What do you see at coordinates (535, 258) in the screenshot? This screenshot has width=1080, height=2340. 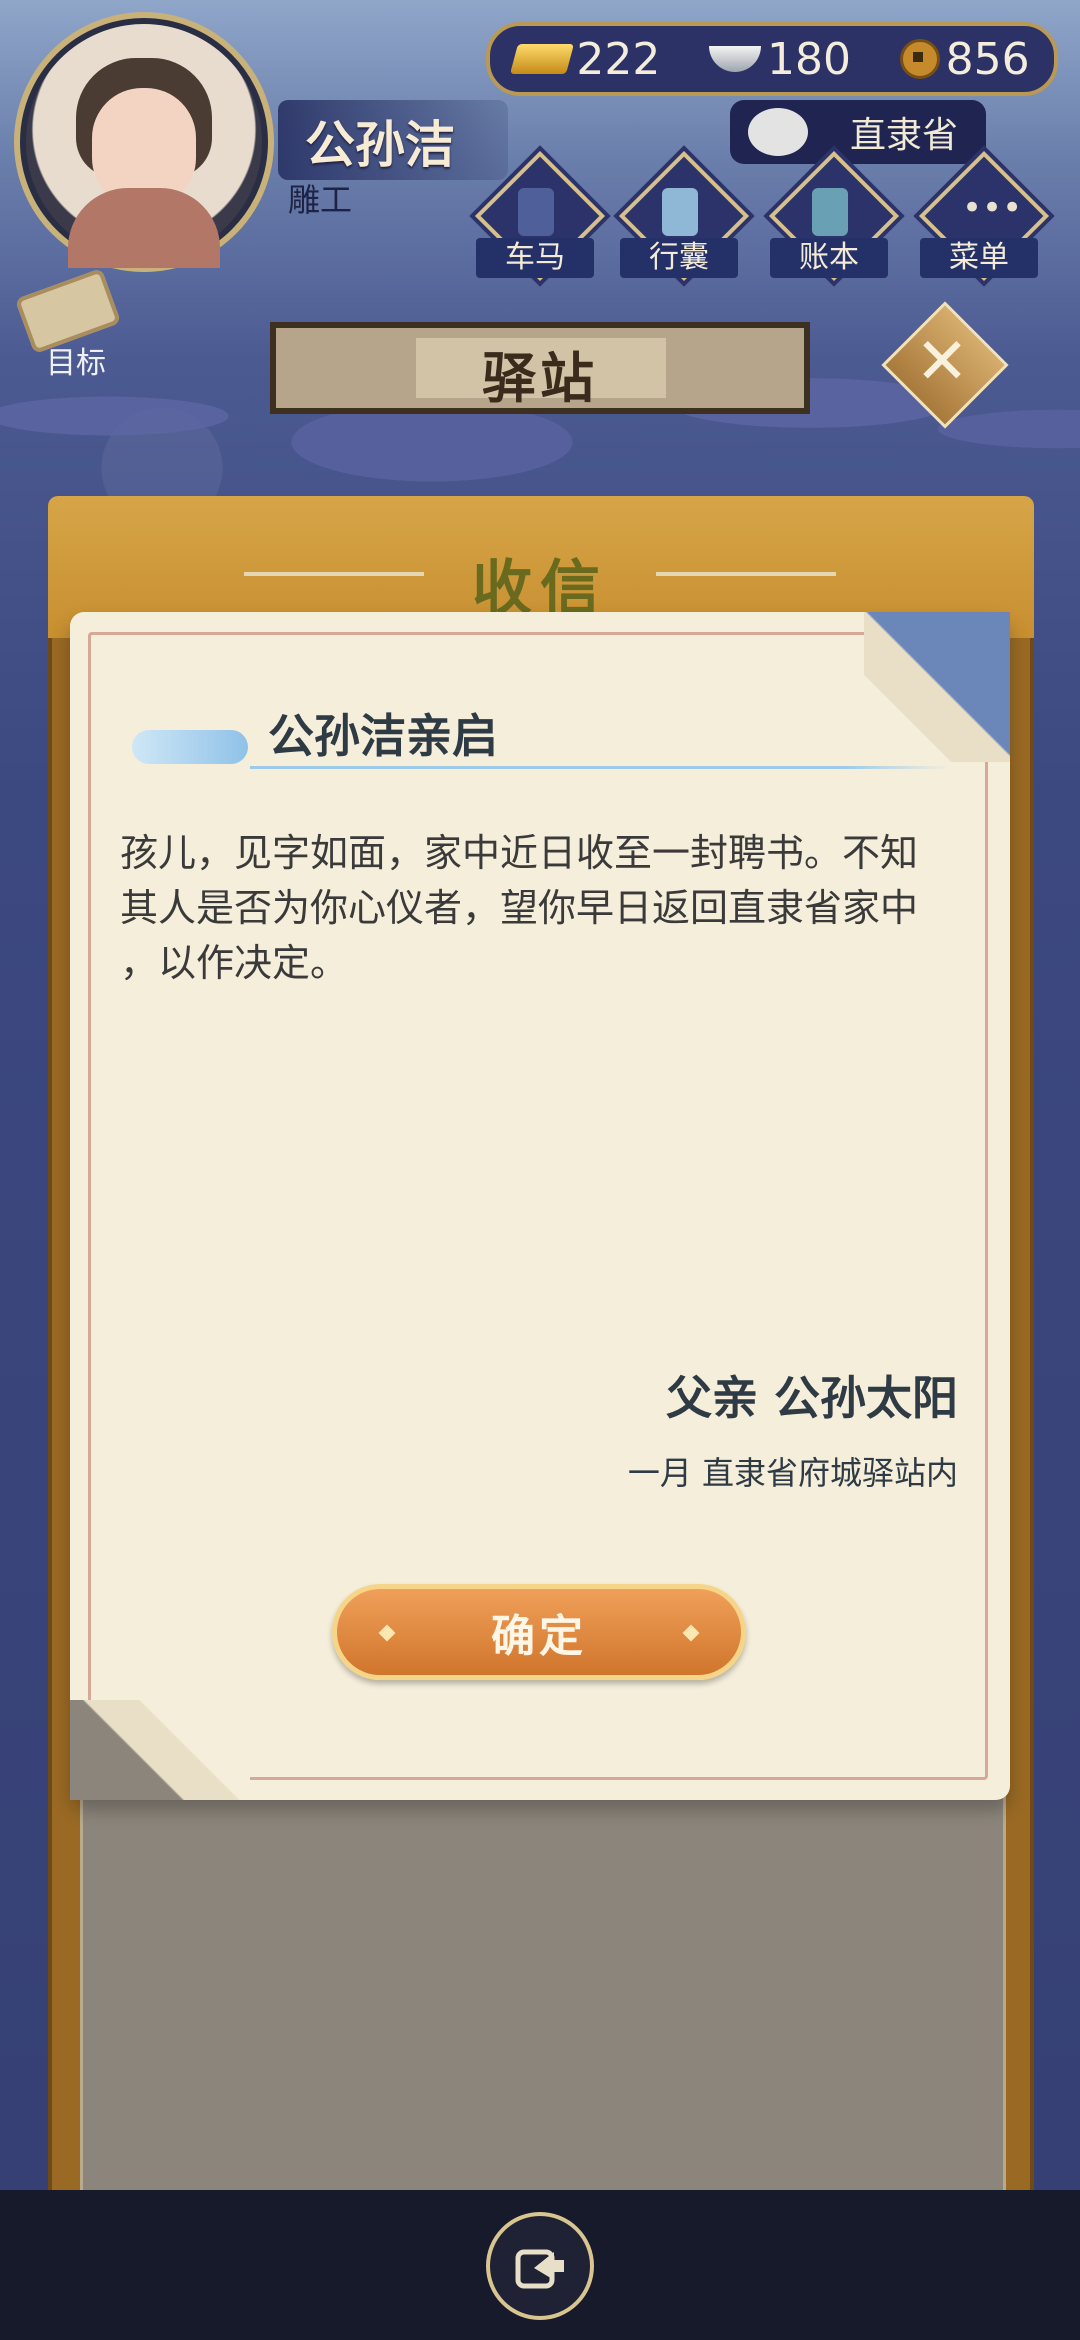 I see `nav-carriage-label: 车马` at bounding box center [535, 258].